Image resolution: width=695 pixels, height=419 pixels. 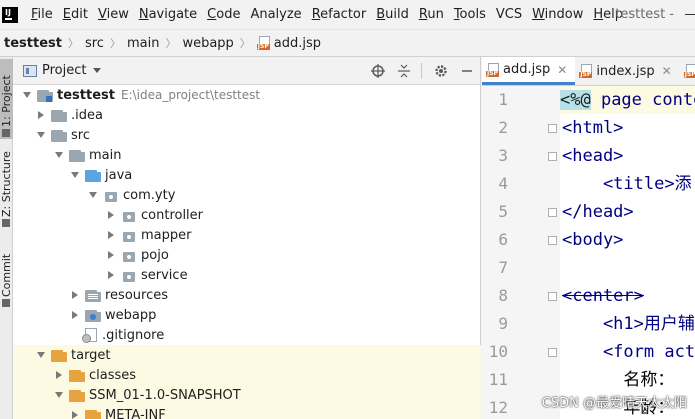 I want to click on breadcrumb-item-file: JSP add.jsp, so click(x=289, y=43).